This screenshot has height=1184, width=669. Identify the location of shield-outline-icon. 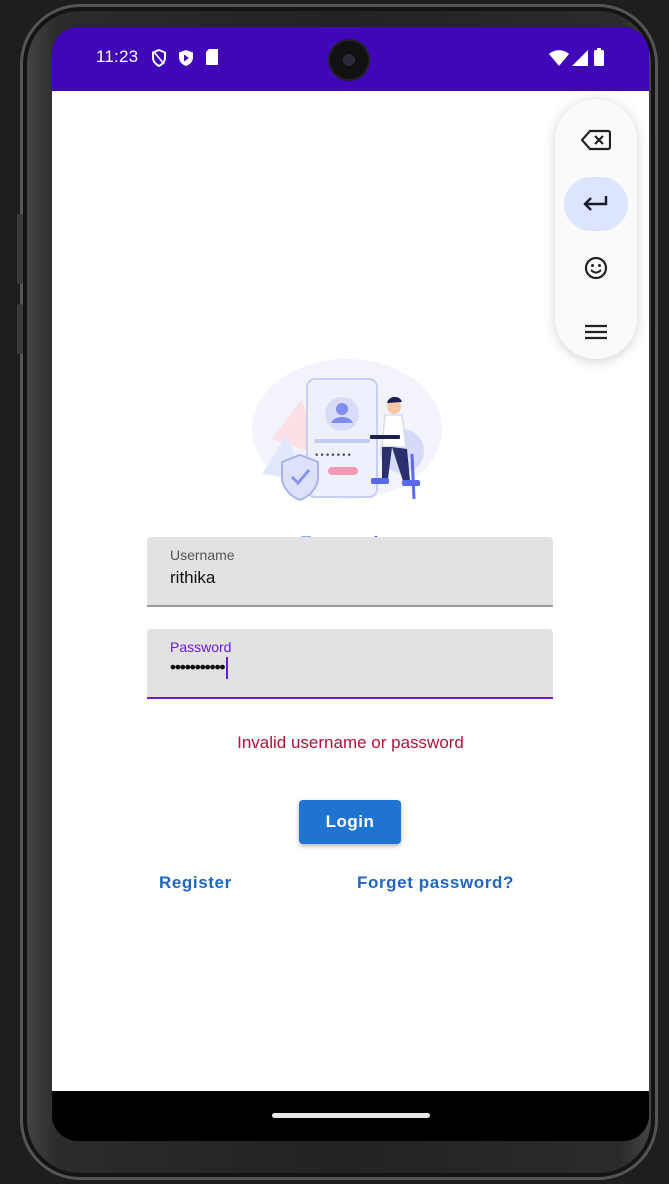
(159, 58).